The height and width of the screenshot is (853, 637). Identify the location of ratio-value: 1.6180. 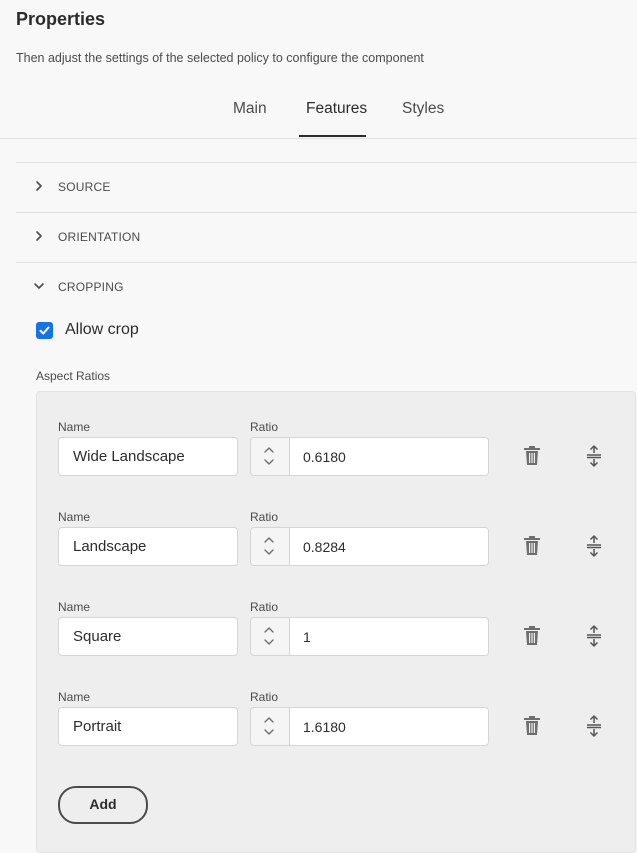
(324, 727).